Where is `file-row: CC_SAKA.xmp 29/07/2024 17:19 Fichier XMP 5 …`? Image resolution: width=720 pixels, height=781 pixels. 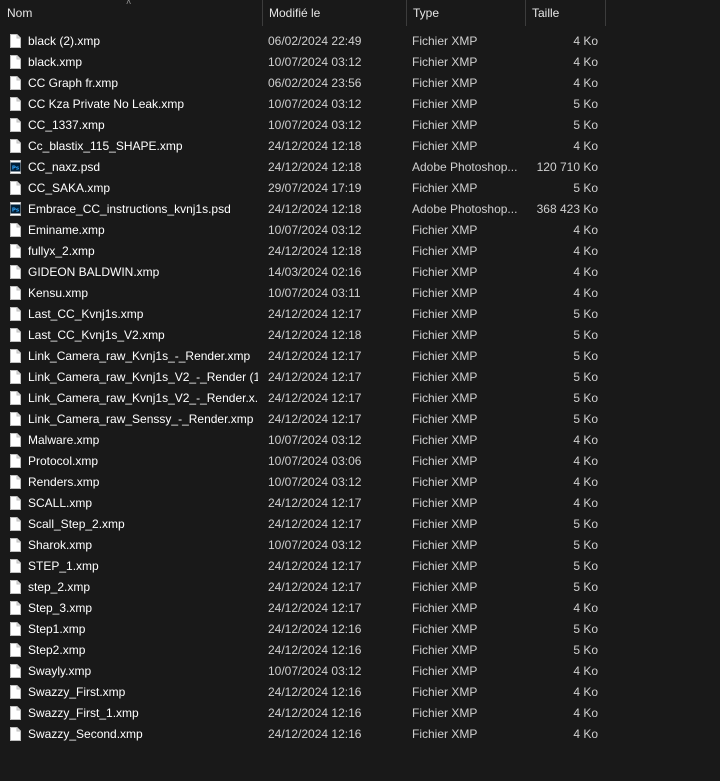 file-row: CC_SAKA.xmp 29/07/2024 17:19 Fichier XMP 5 … is located at coordinates (360, 188).